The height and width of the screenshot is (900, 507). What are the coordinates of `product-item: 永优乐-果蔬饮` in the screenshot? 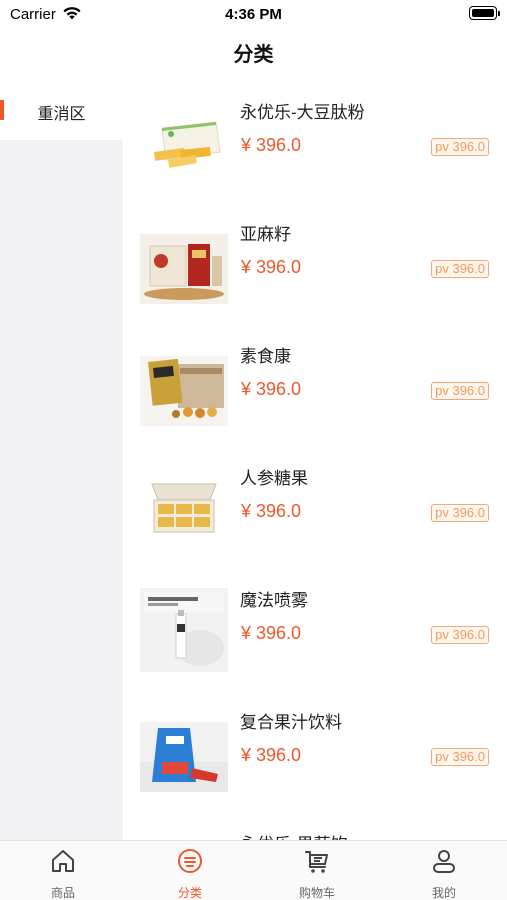 It's located at (315, 826).